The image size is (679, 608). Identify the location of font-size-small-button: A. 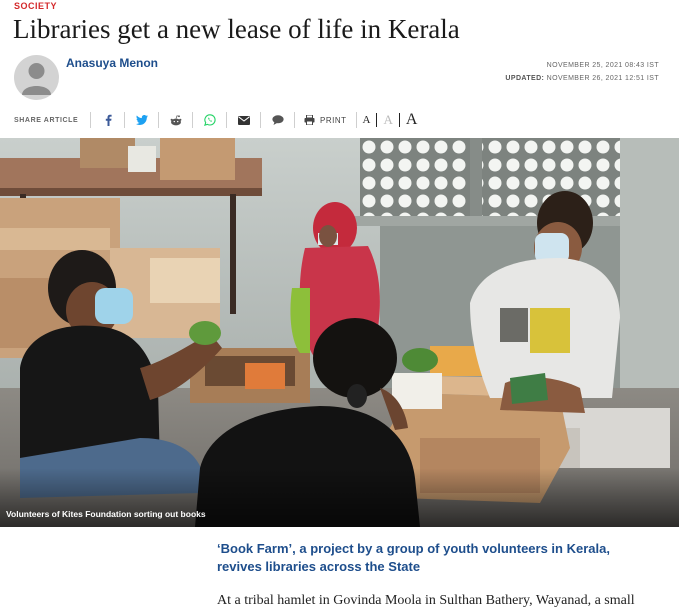
(367, 120).